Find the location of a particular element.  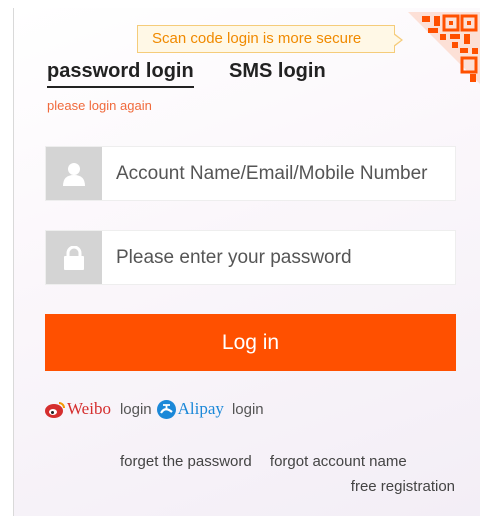

register-link: free registration is located at coordinates (403, 486).